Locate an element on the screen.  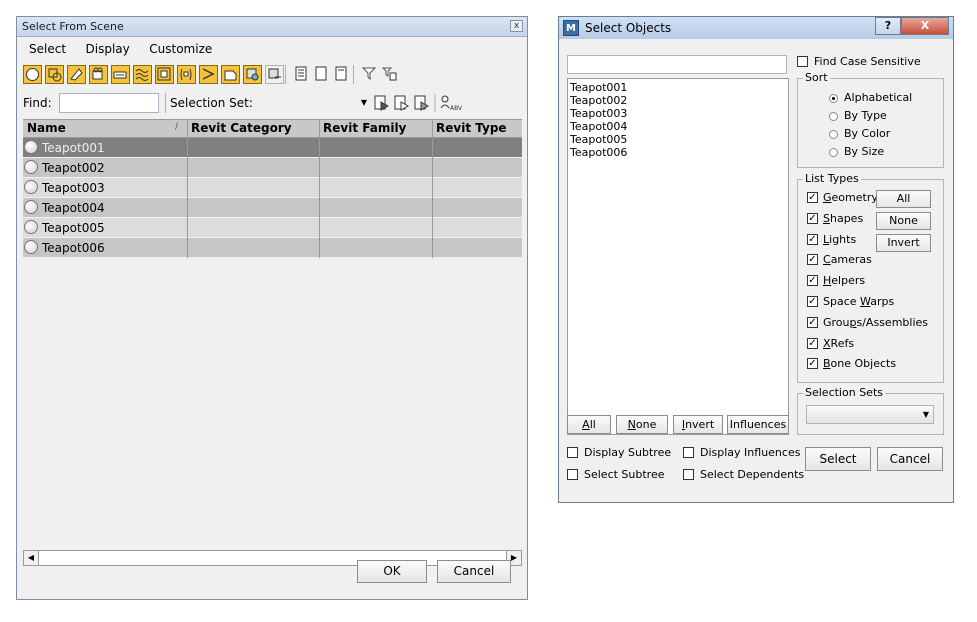
hidden-filter-toggle is located at coordinates (274, 74).